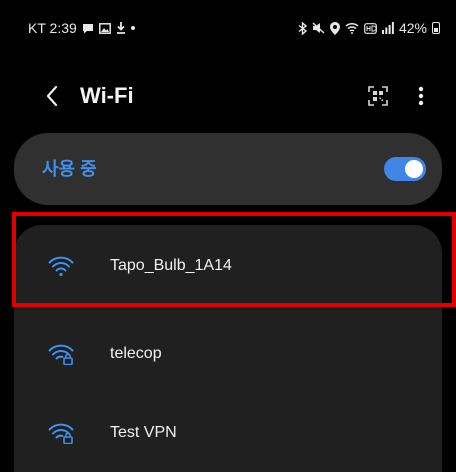  I want to click on qr-scan-button, so click(378, 96).